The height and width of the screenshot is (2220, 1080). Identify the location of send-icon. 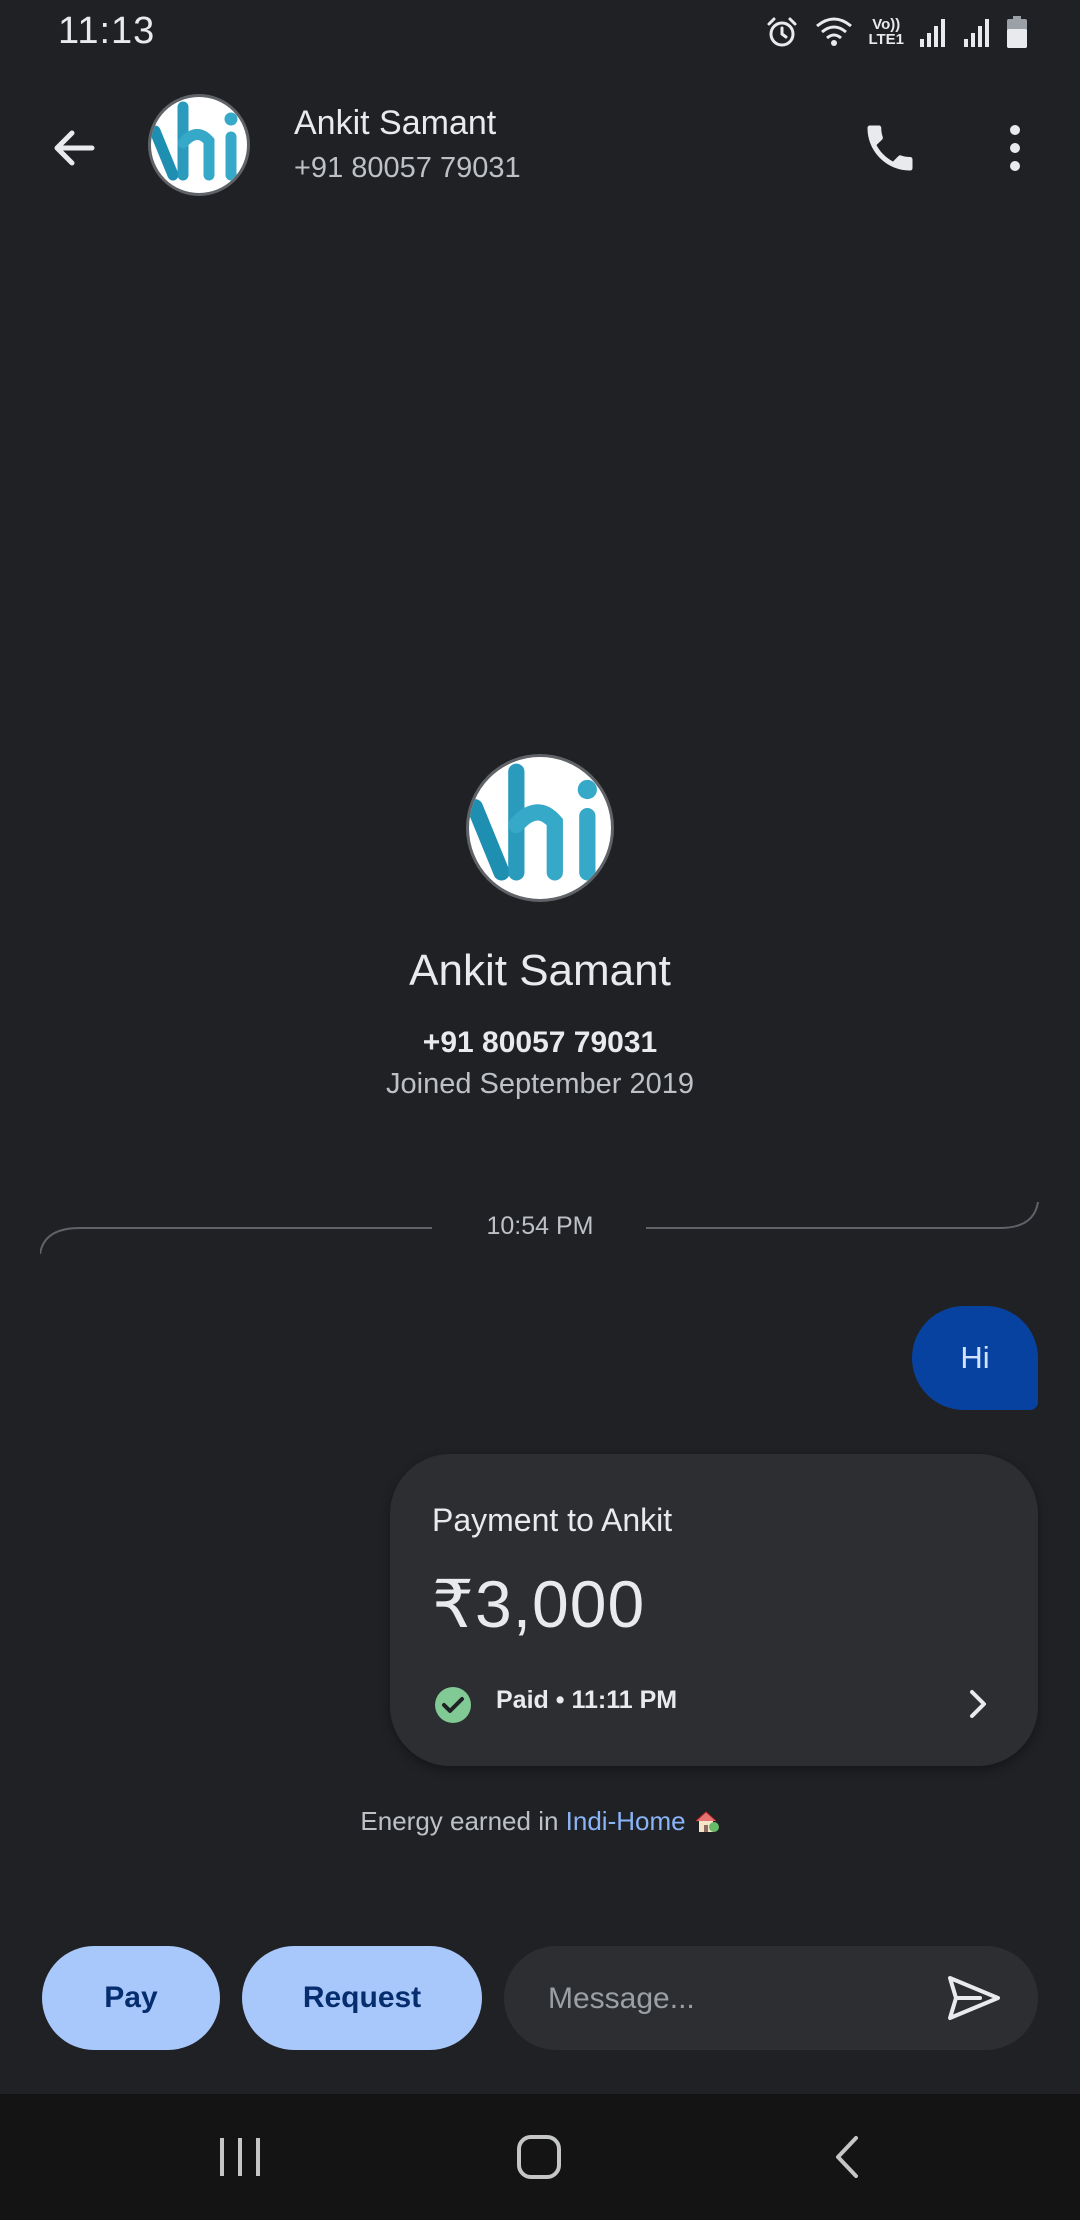
(974, 1998).